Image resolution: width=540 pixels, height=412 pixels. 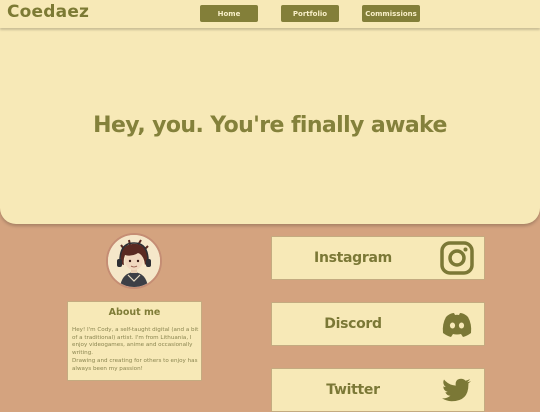 What do you see at coordinates (134, 312) in the screenshot?
I see `about-title: About me` at bounding box center [134, 312].